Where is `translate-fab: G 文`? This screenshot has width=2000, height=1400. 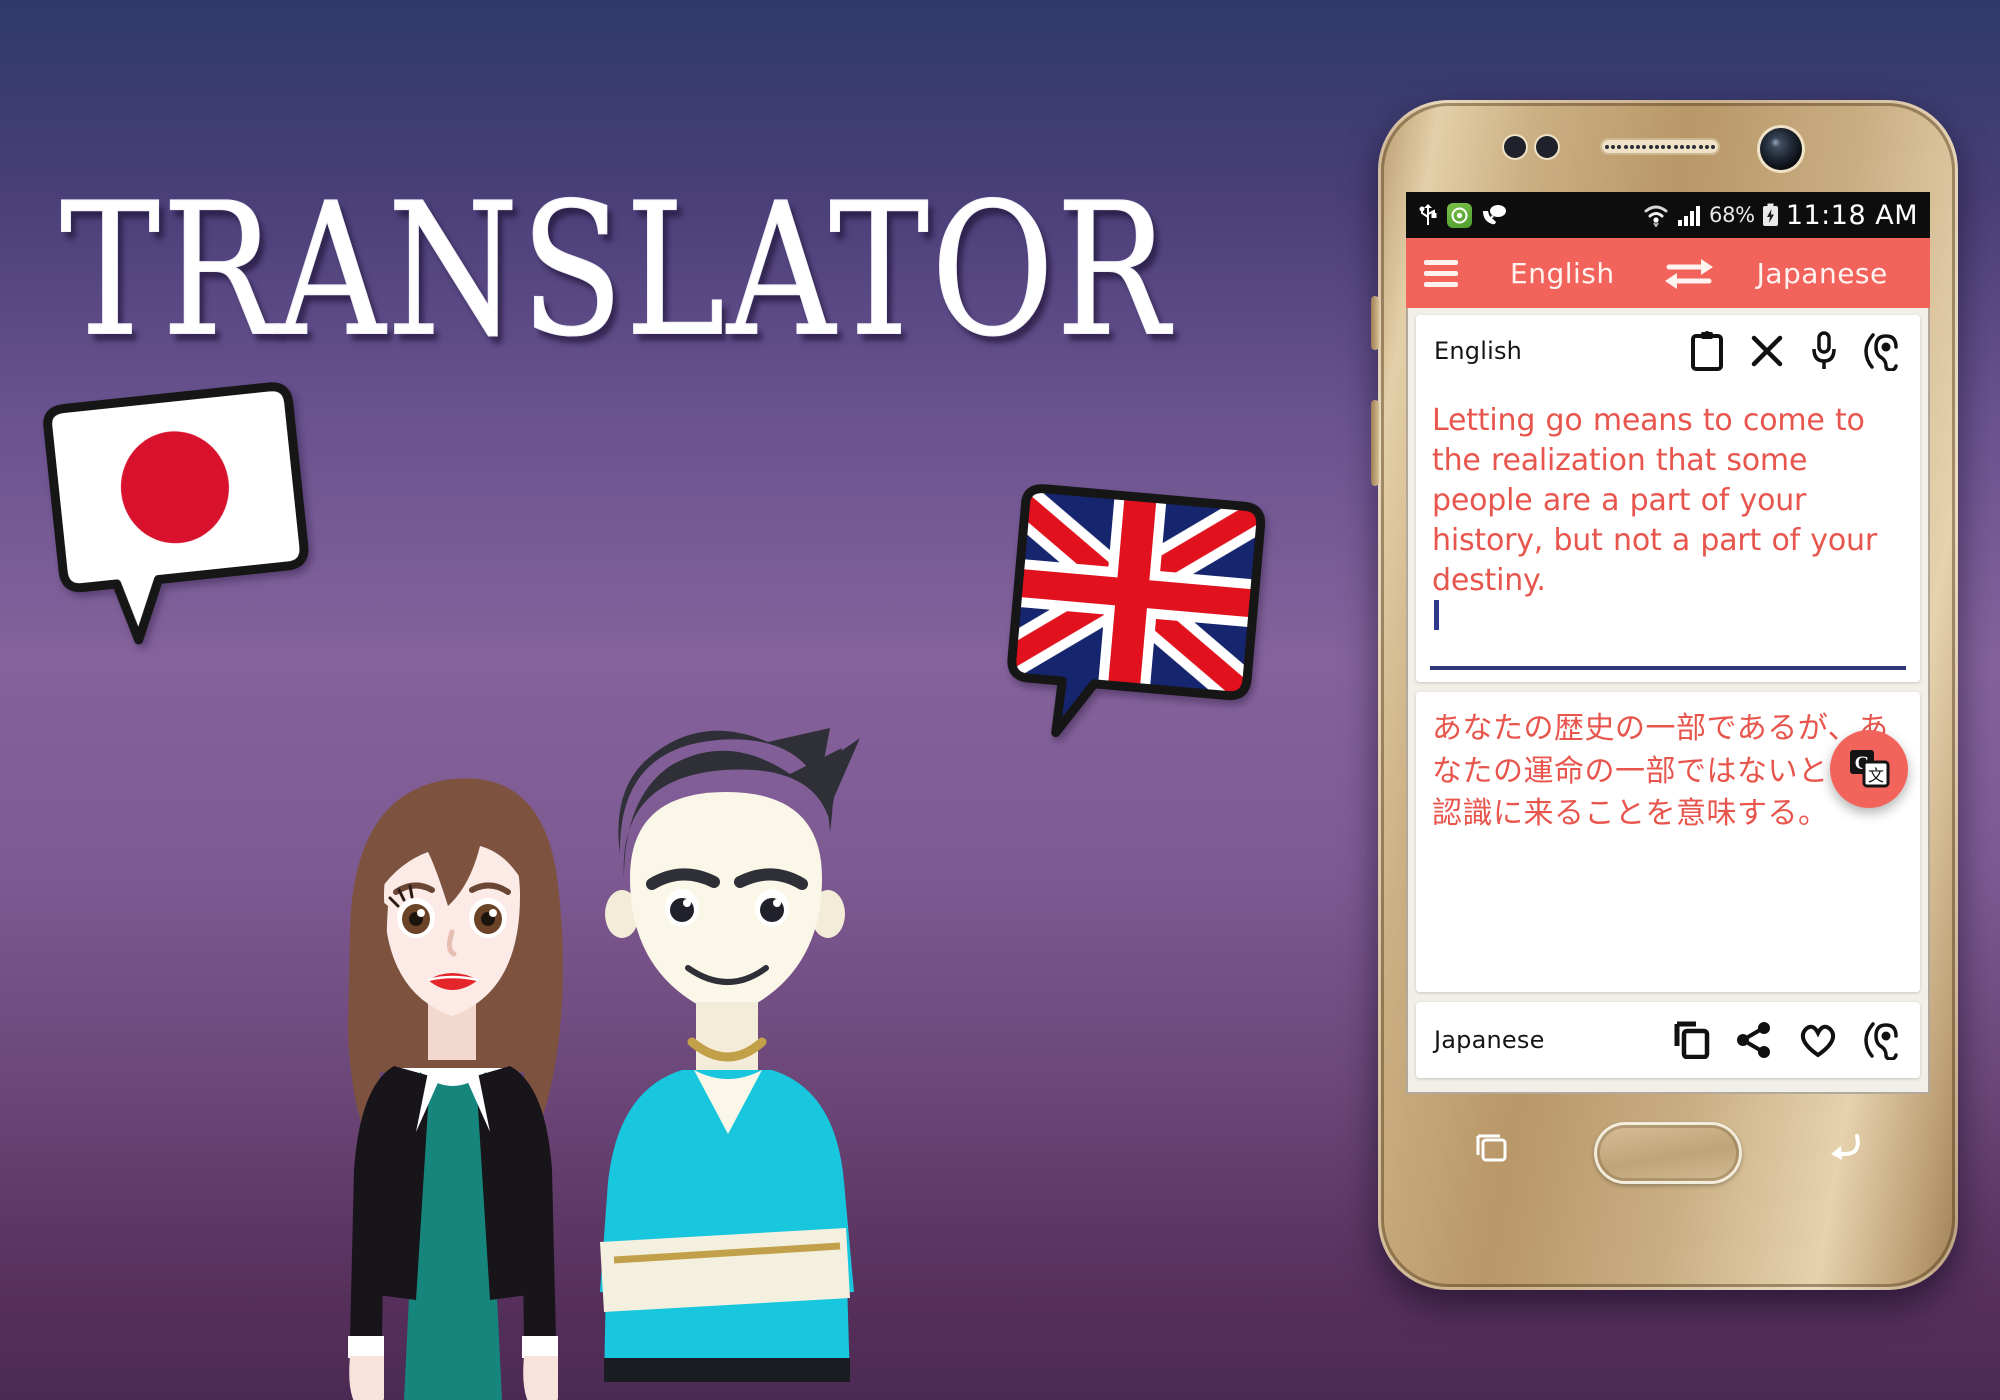
translate-fab: G 文 is located at coordinates (1869, 769).